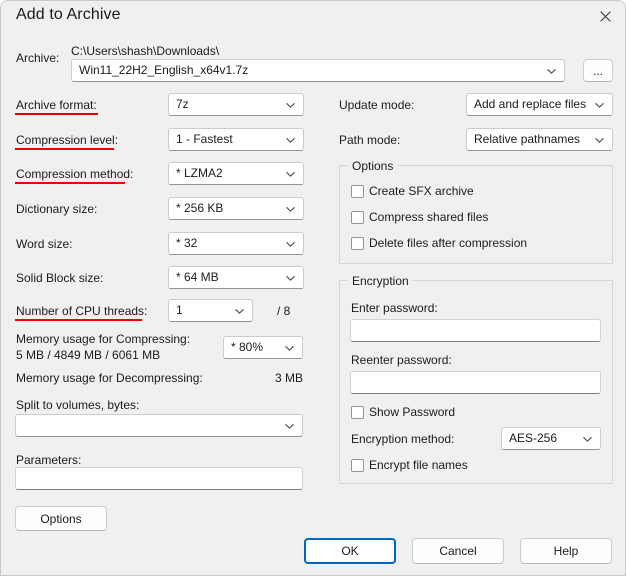 Image resolution: width=626 pixels, height=576 pixels. I want to click on memory-percent-value: * 80%, so click(247, 347).